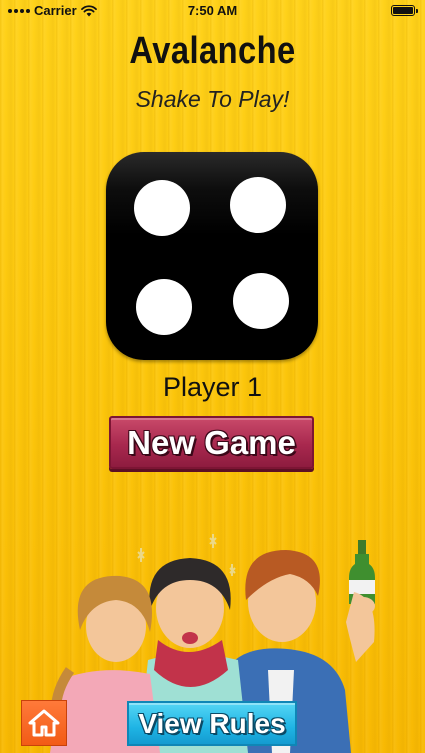 This screenshot has width=425, height=753. What do you see at coordinates (362, 572) in the screenshot?
I see `bottle-icon` at bounding box center [362, 572].